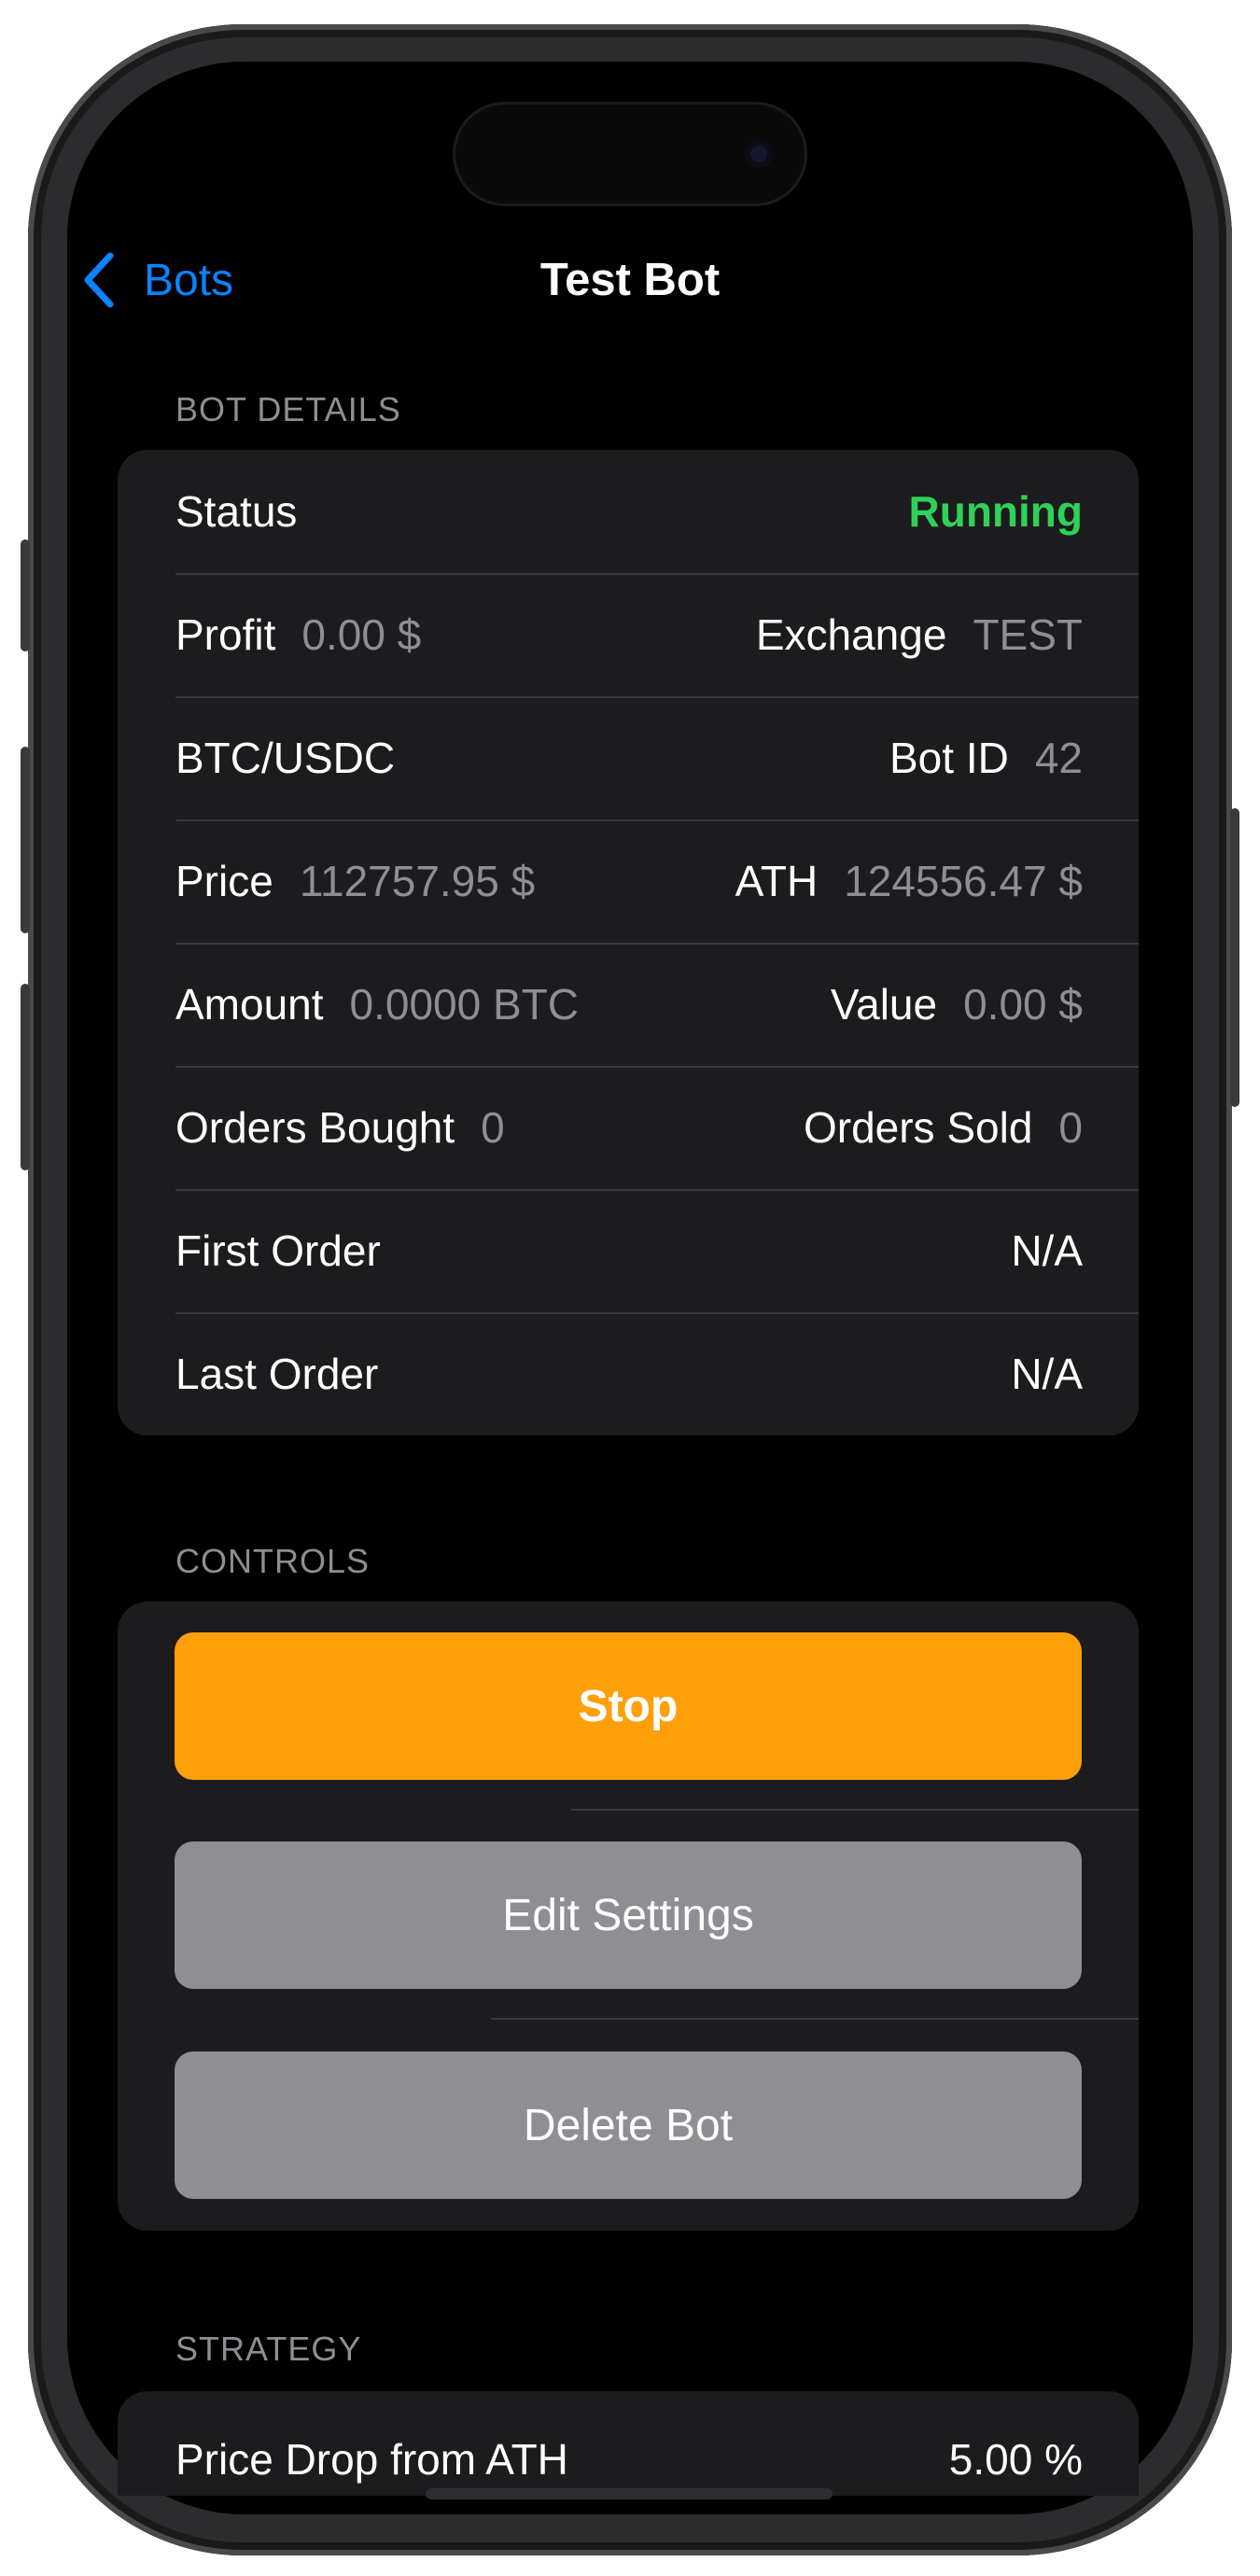 This screenshot has height=2576, width=1260. I want to click on bot-id-value: 42, so click(1058, 758).